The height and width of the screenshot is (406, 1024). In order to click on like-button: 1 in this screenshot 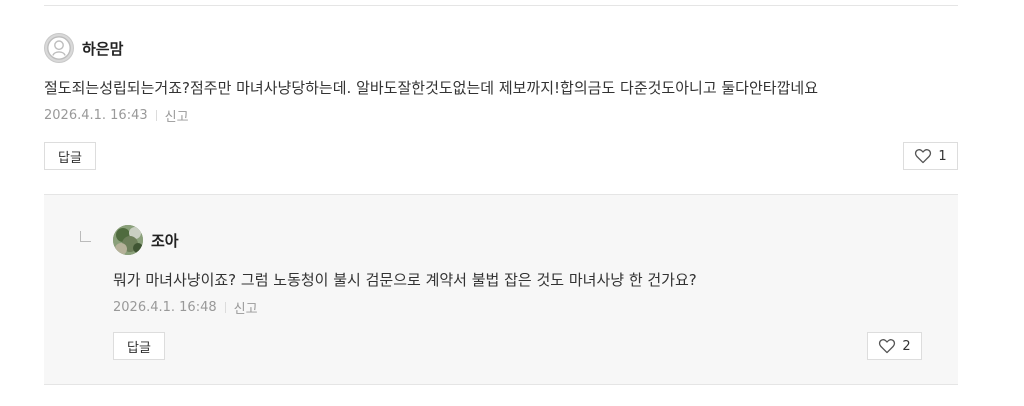, I will do `click(930, 156)`.